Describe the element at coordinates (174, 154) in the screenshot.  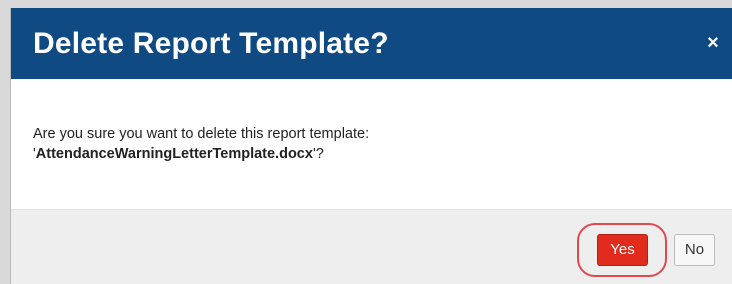
I see `template-filename: AttendanceWarningLetterTemplate.docx` at that location.